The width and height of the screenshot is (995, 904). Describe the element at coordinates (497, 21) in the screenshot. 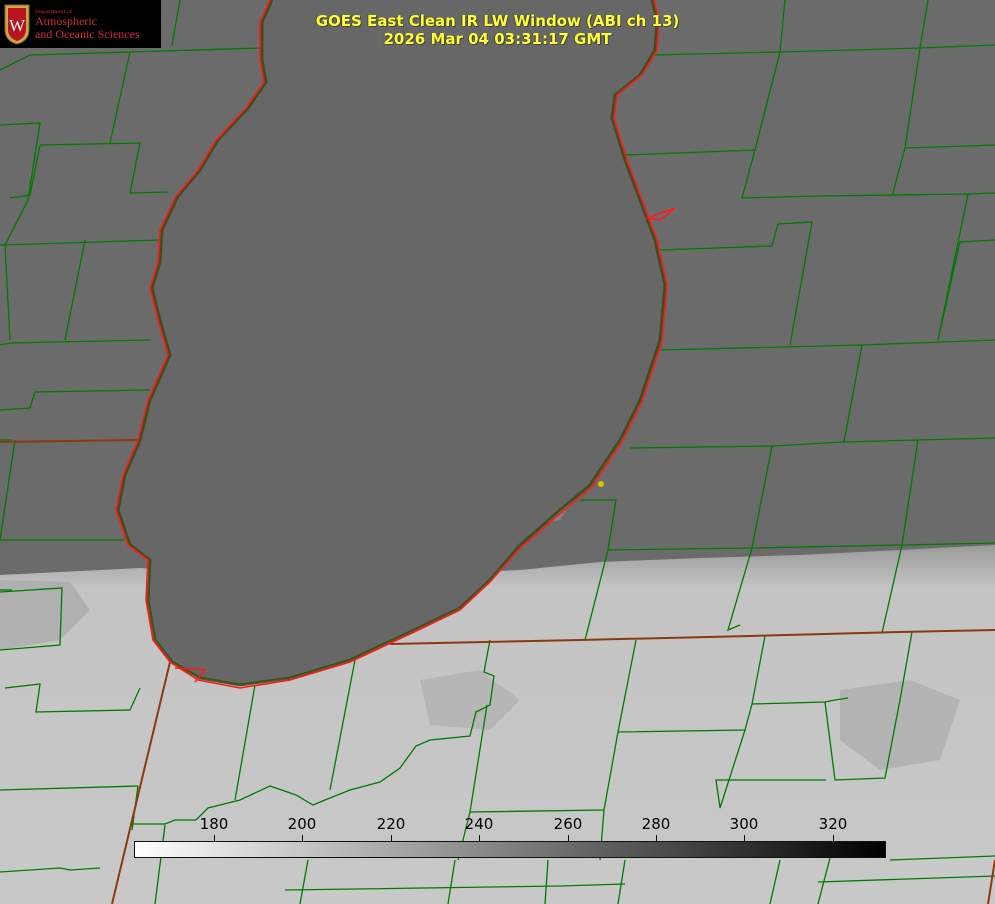

I see `product-title: GOES East Clean IR LW Window (ABI ch 13)` at that location.